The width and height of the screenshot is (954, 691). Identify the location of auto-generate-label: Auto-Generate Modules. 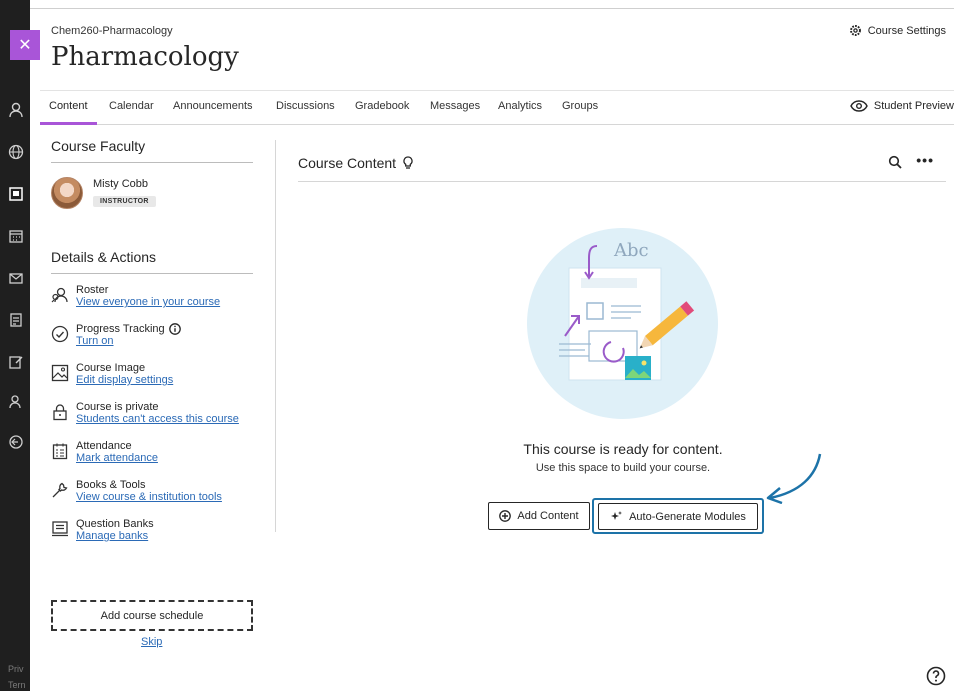
(687, 516).